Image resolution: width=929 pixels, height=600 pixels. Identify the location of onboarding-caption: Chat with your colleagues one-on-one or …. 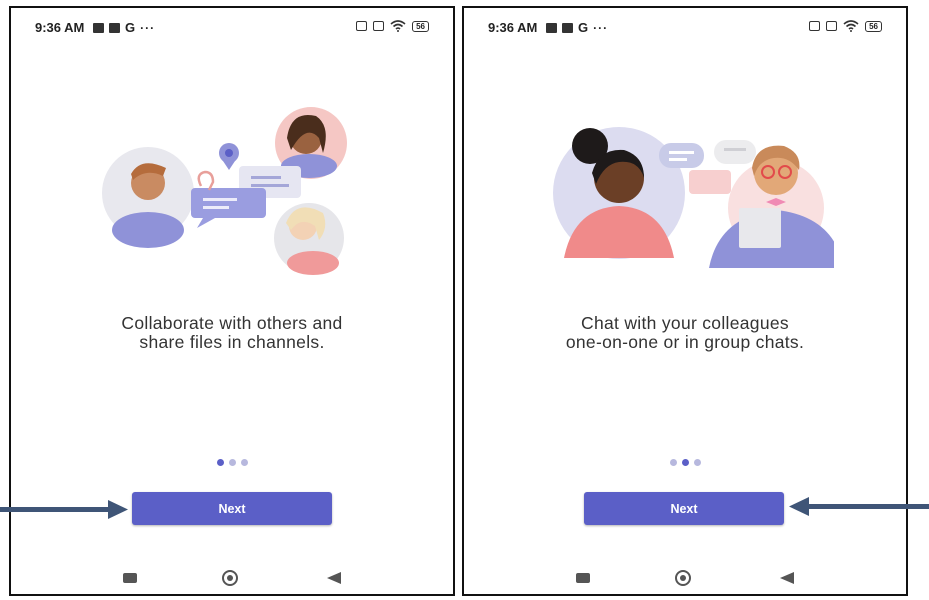
(685, 333).